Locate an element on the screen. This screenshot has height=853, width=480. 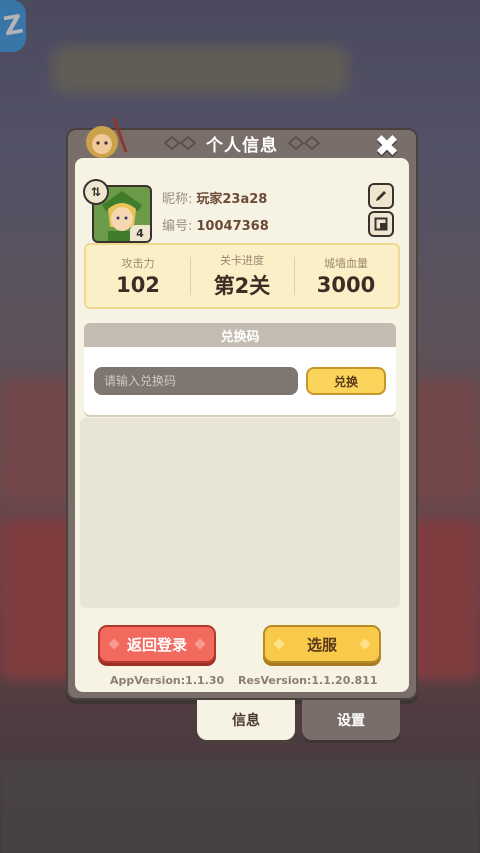
content-area is located at coordinates (240, 513).